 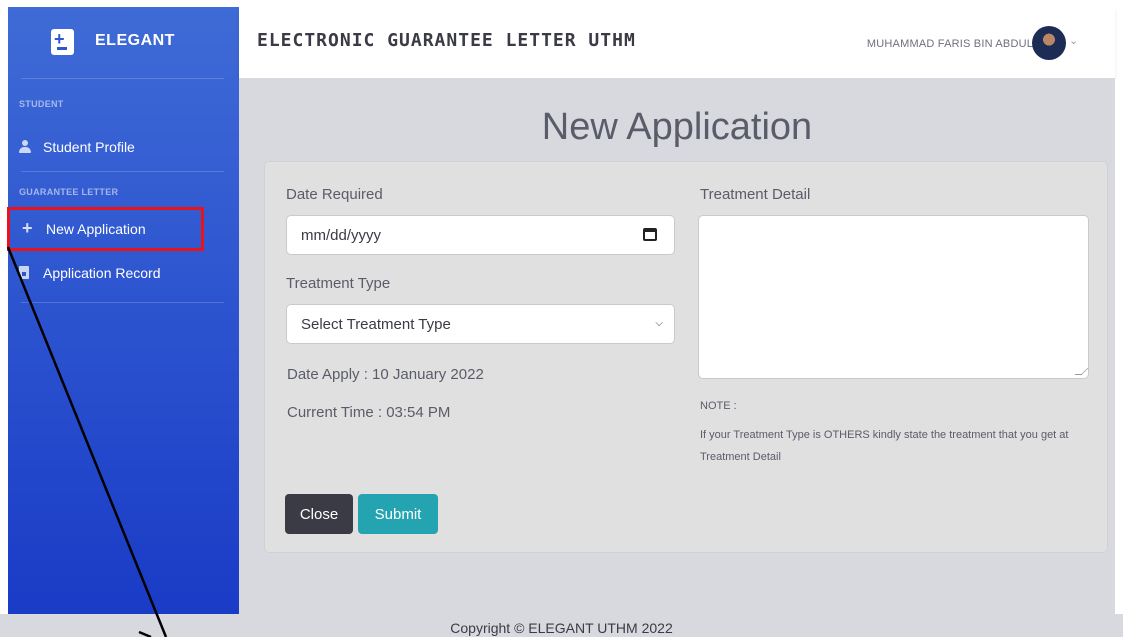 What do you see at coordinates (398, 514) in the screenshot?
I see `submit-button: Submit` at bounding box center [398, 514].